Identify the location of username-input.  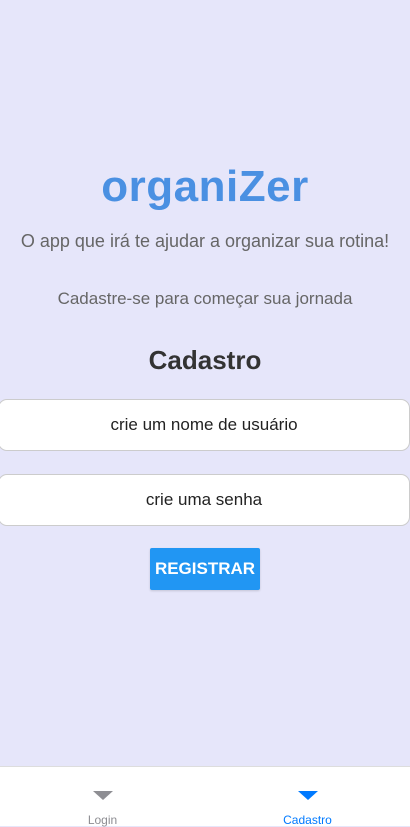
(205, 425).